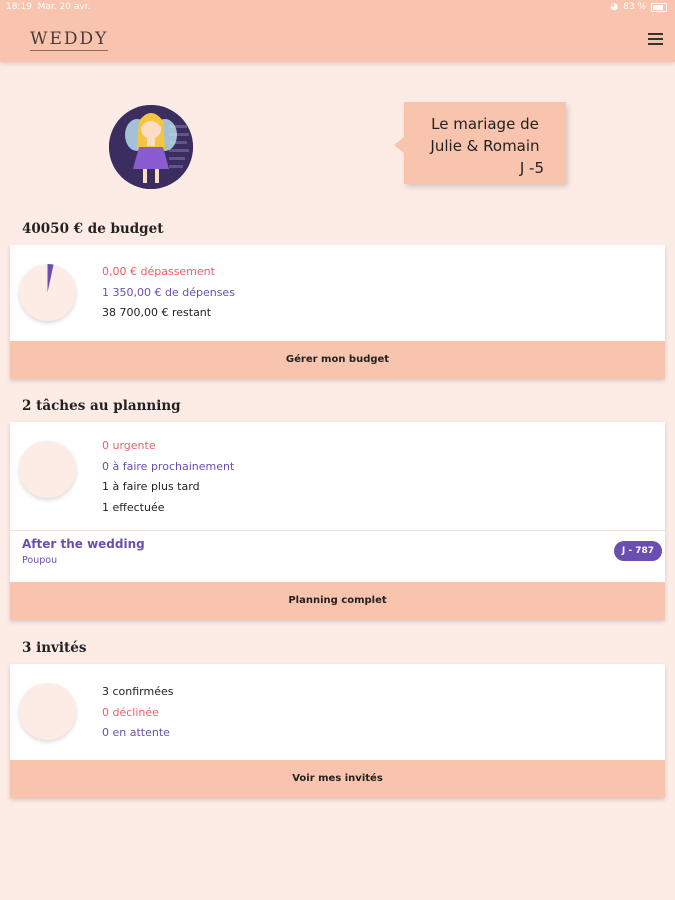 The width and height of the screenshot is (675, 900). Describe the element at coordinates (168, 466) in the screenshot. I see `tasks-soon: 0 à faire prochainement` at that location.